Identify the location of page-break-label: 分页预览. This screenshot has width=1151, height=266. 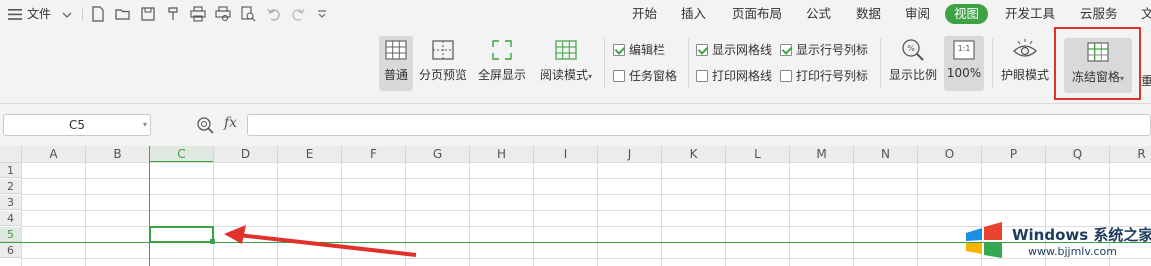
(442, 75).